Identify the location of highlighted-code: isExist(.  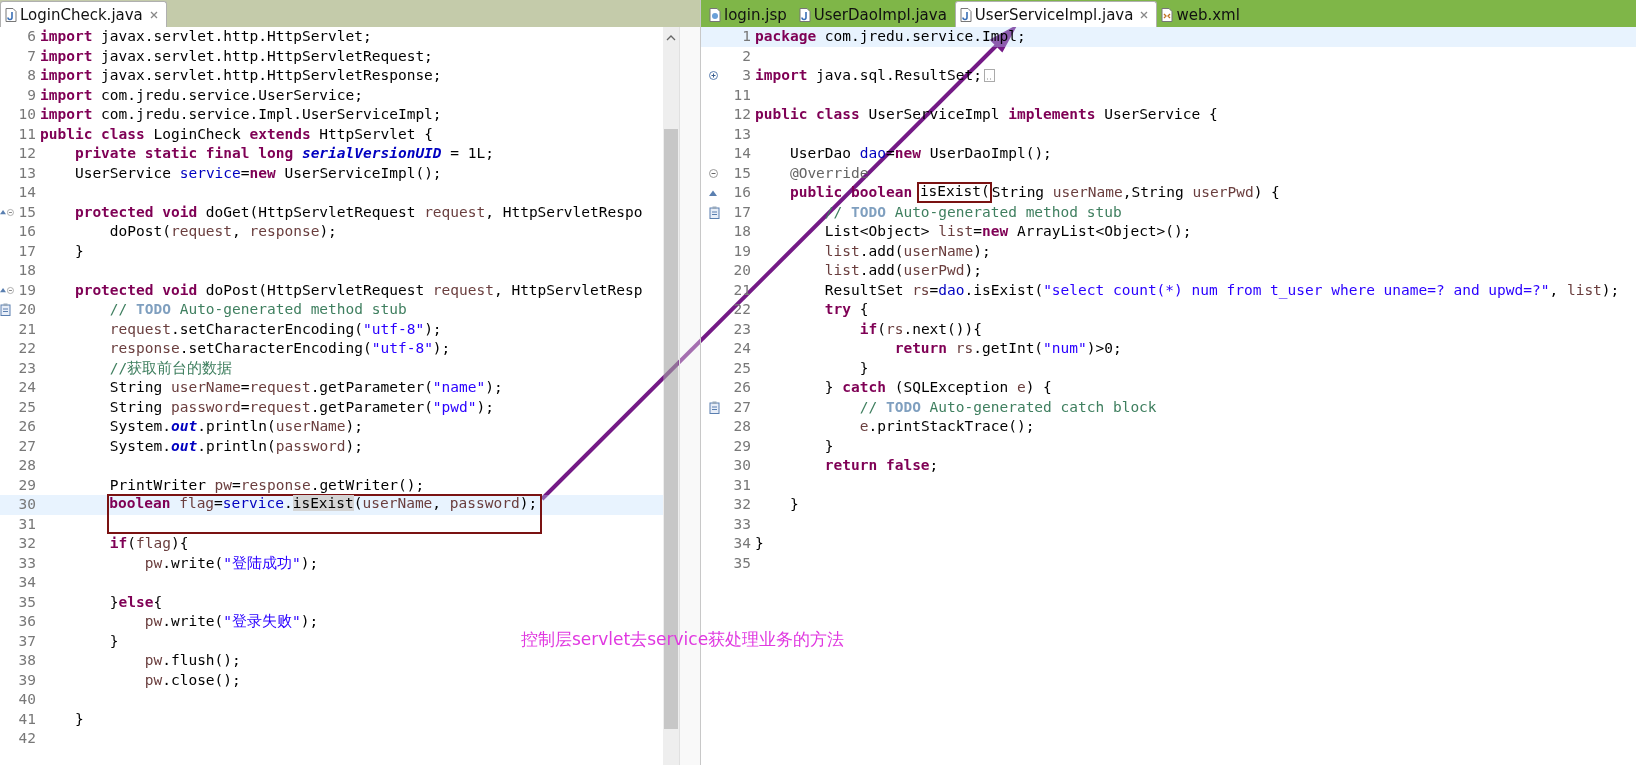
(954, 192).